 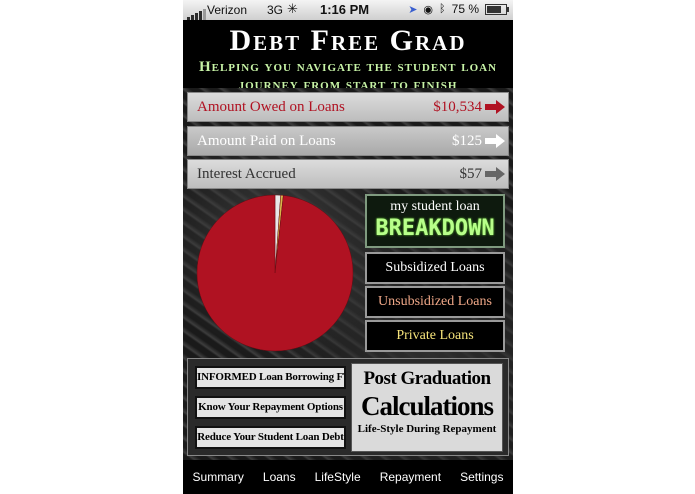 I want to click on tab-repayment: Repayment, so click(x=410, y=477).